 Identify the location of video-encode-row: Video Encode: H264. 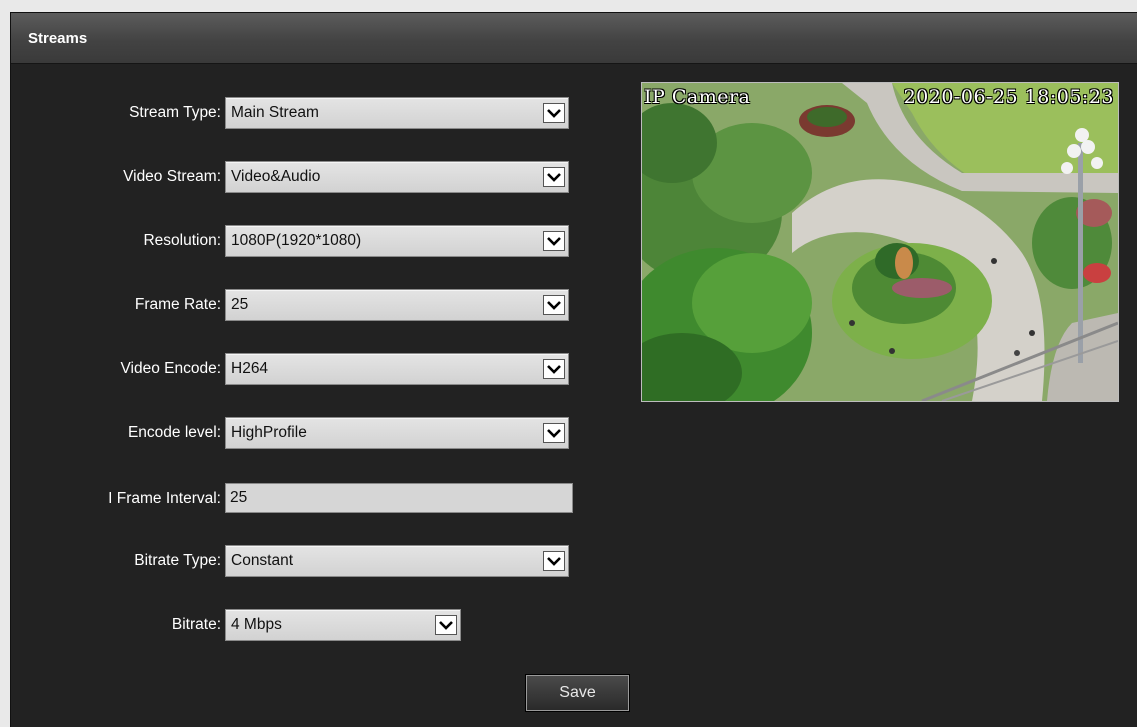
(291, 369).